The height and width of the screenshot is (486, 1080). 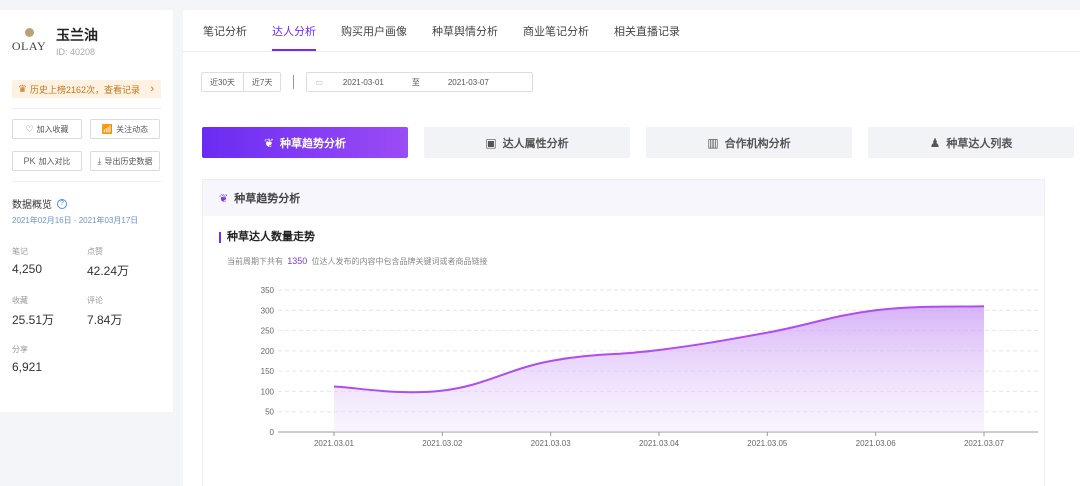 What do you see at coordinates (623, 198) in the screenshot?
I see `panel-header: ❦ 种草趋势分析` at bounding box center [623, 198].